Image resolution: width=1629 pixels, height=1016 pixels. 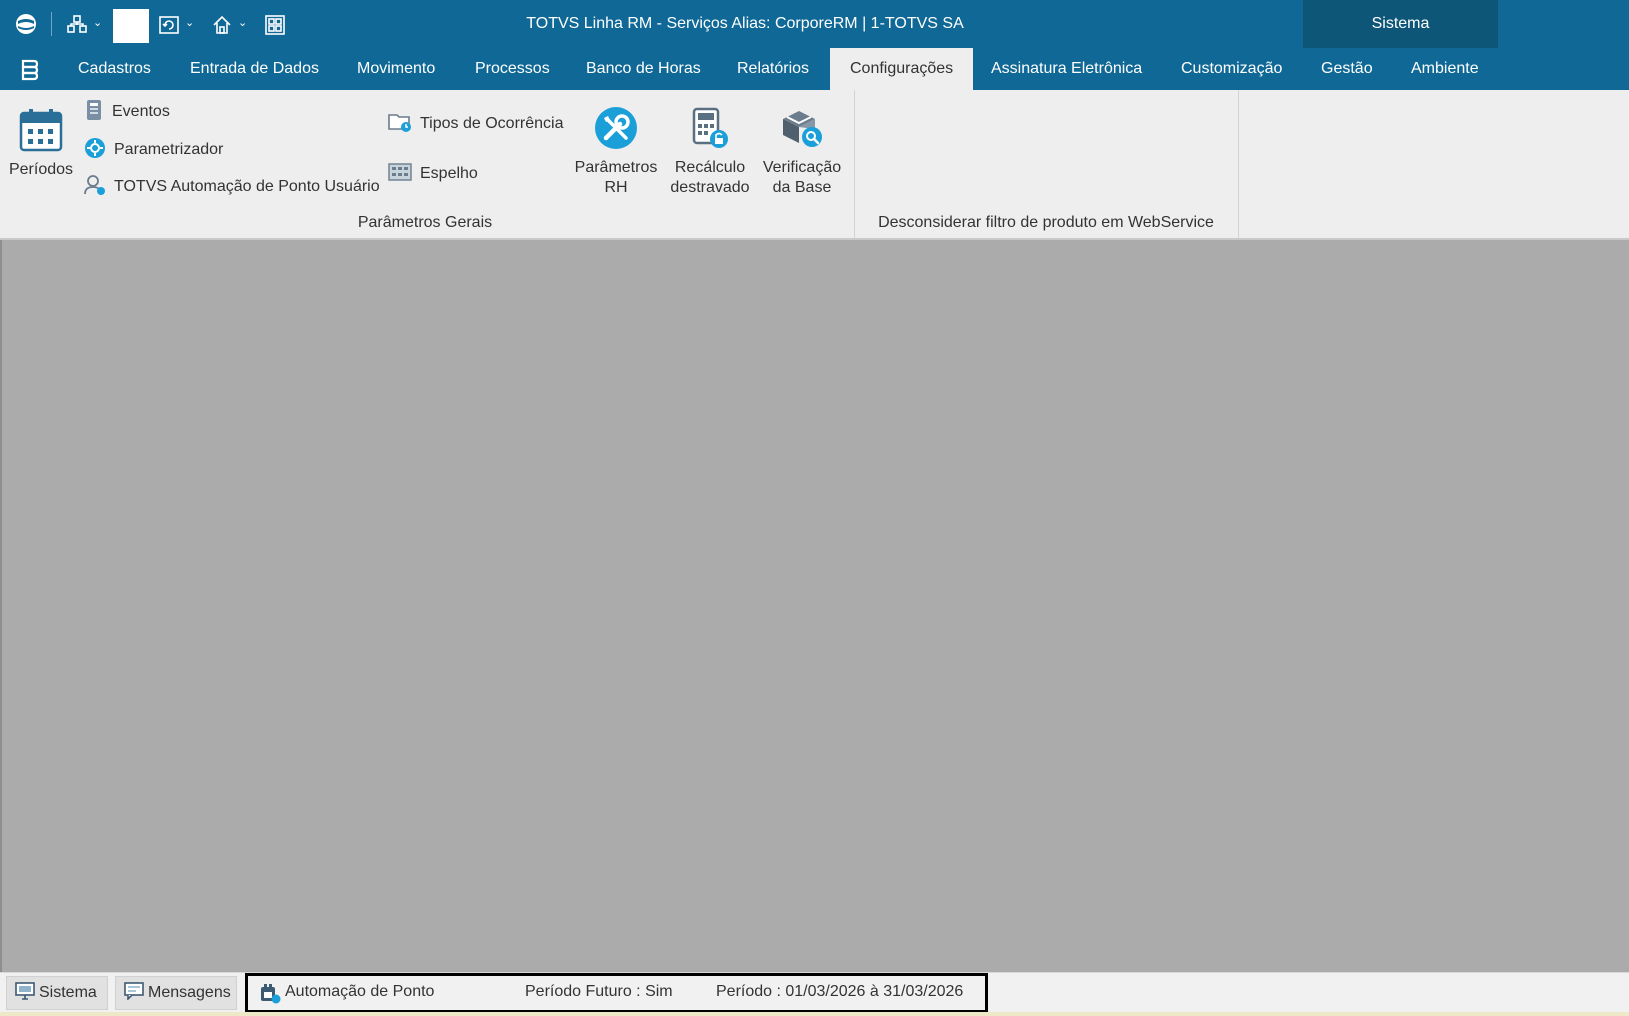 I want to click on eventos-label: Eventos, so click(x=141, y=111).